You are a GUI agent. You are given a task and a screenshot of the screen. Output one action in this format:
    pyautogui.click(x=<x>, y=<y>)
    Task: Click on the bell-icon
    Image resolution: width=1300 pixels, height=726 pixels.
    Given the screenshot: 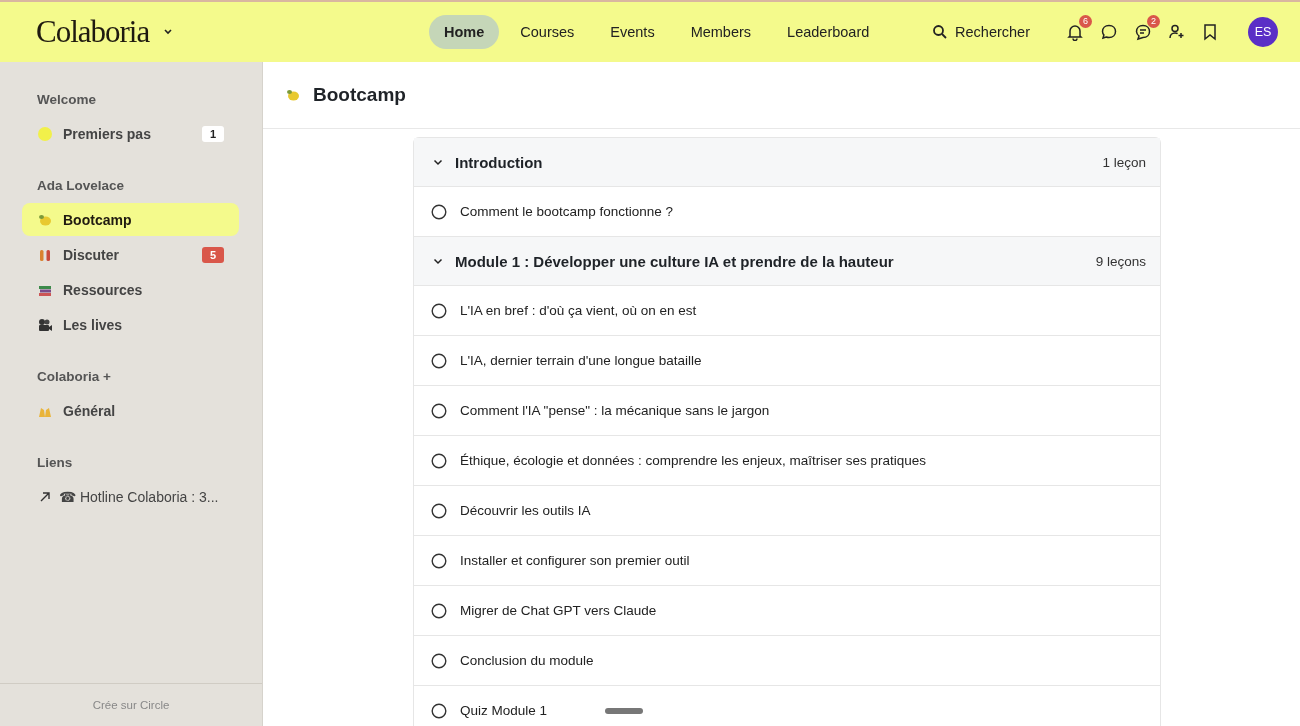 What is the action you would take?
    pyautogui.click(x=1075, y=32)
    